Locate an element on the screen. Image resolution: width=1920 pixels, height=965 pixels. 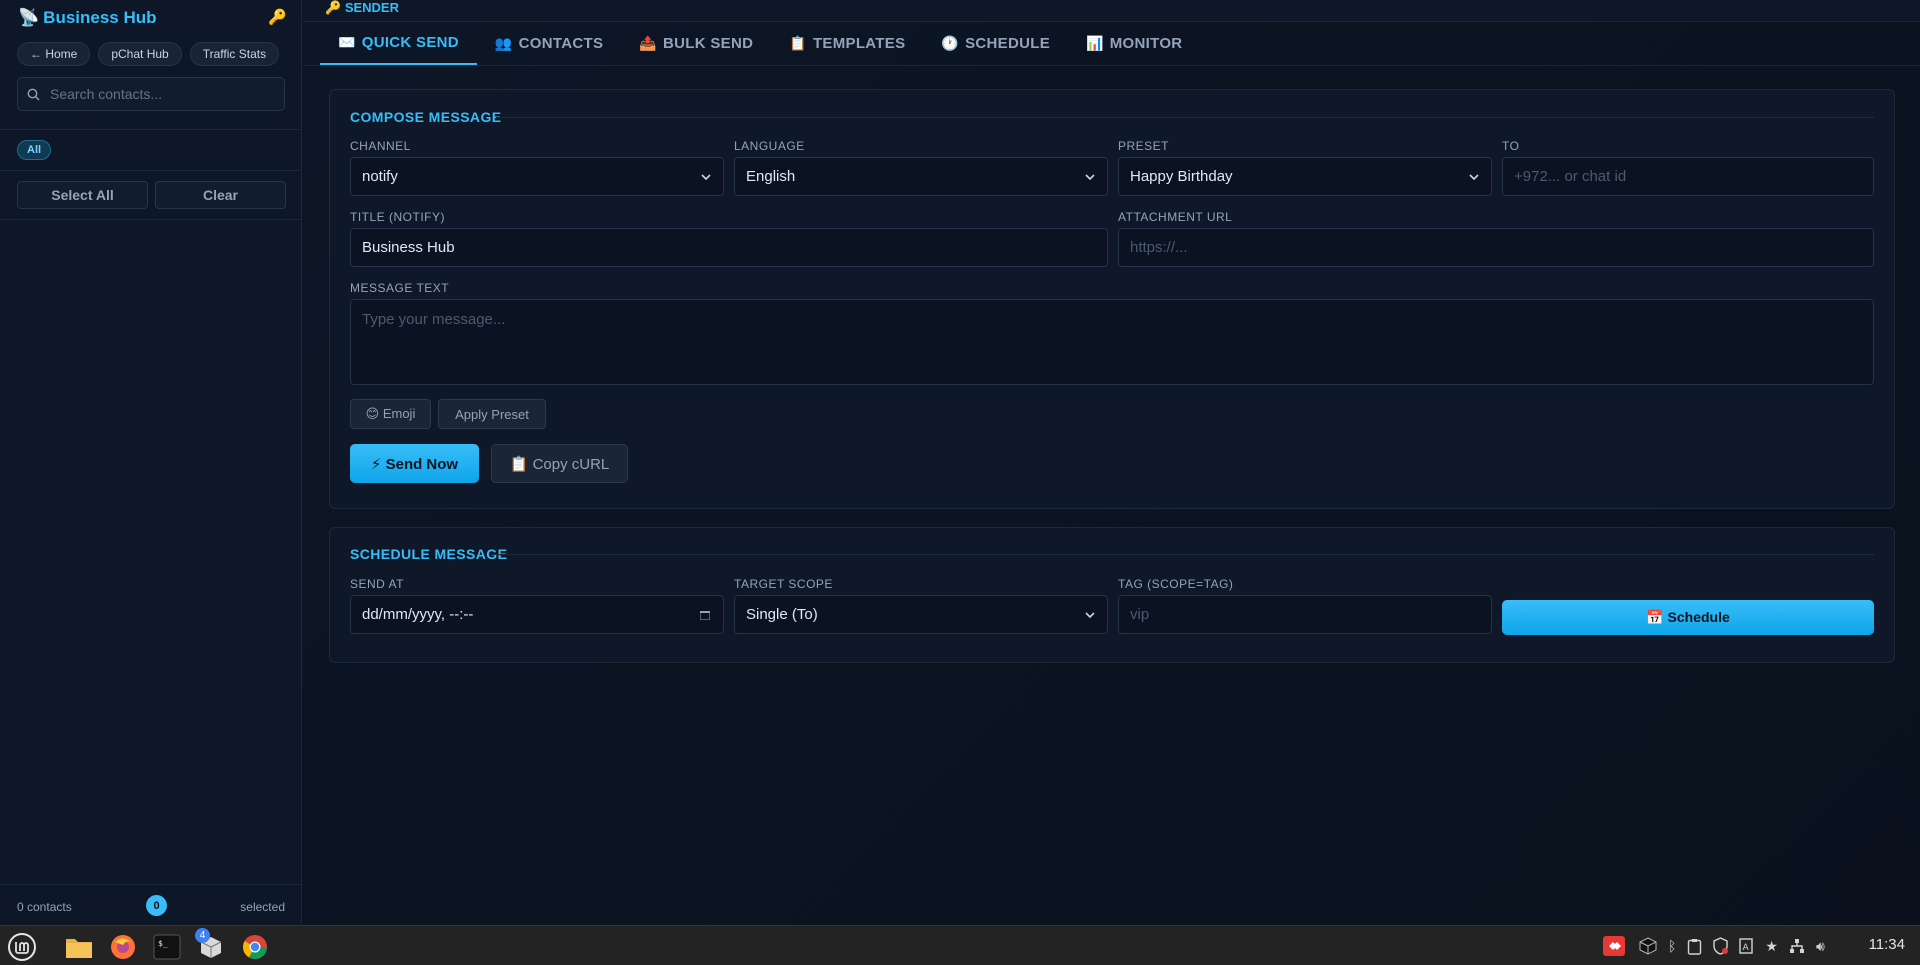
tab-templates: 📋 TEMPLATES is located at coordinates (847, 43).